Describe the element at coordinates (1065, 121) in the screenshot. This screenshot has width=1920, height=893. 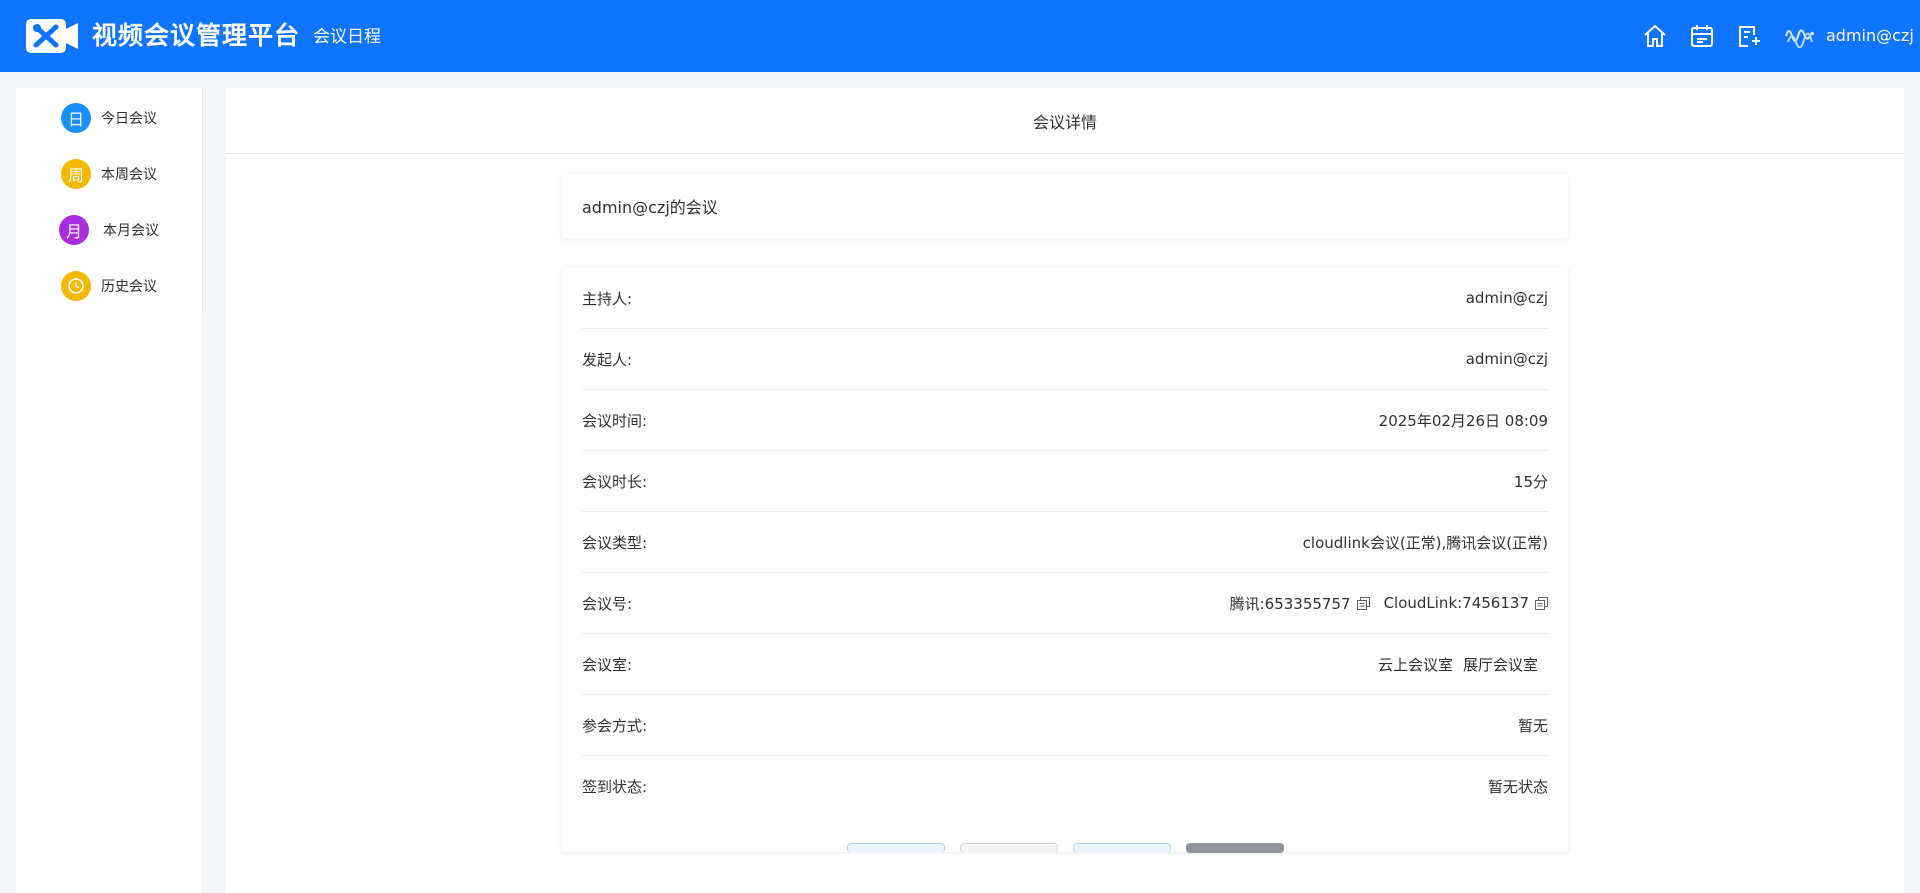
I see `page-title: 会议详情` at that location.